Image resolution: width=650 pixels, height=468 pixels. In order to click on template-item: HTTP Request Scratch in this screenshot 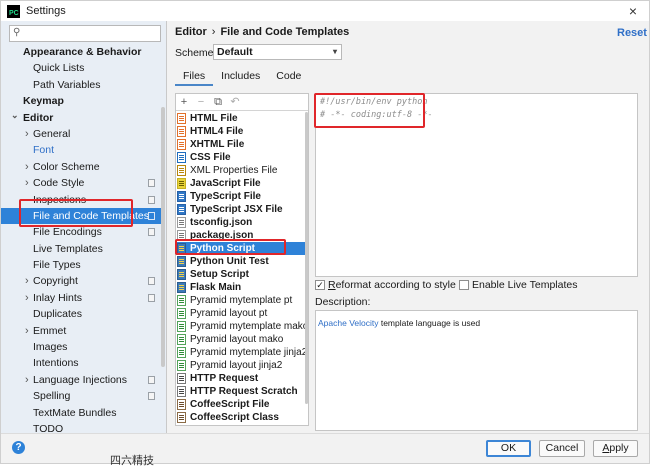, I will do `click(242, 391)`.